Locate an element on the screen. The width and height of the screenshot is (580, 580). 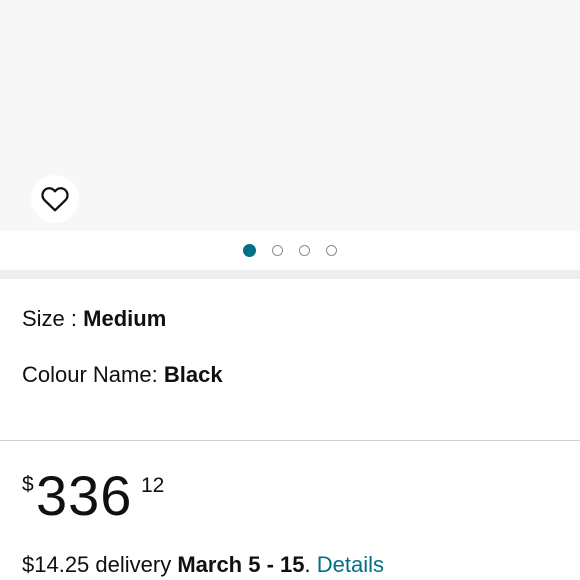
colour-label: Colour Name: is located at coordinates (93, 374).